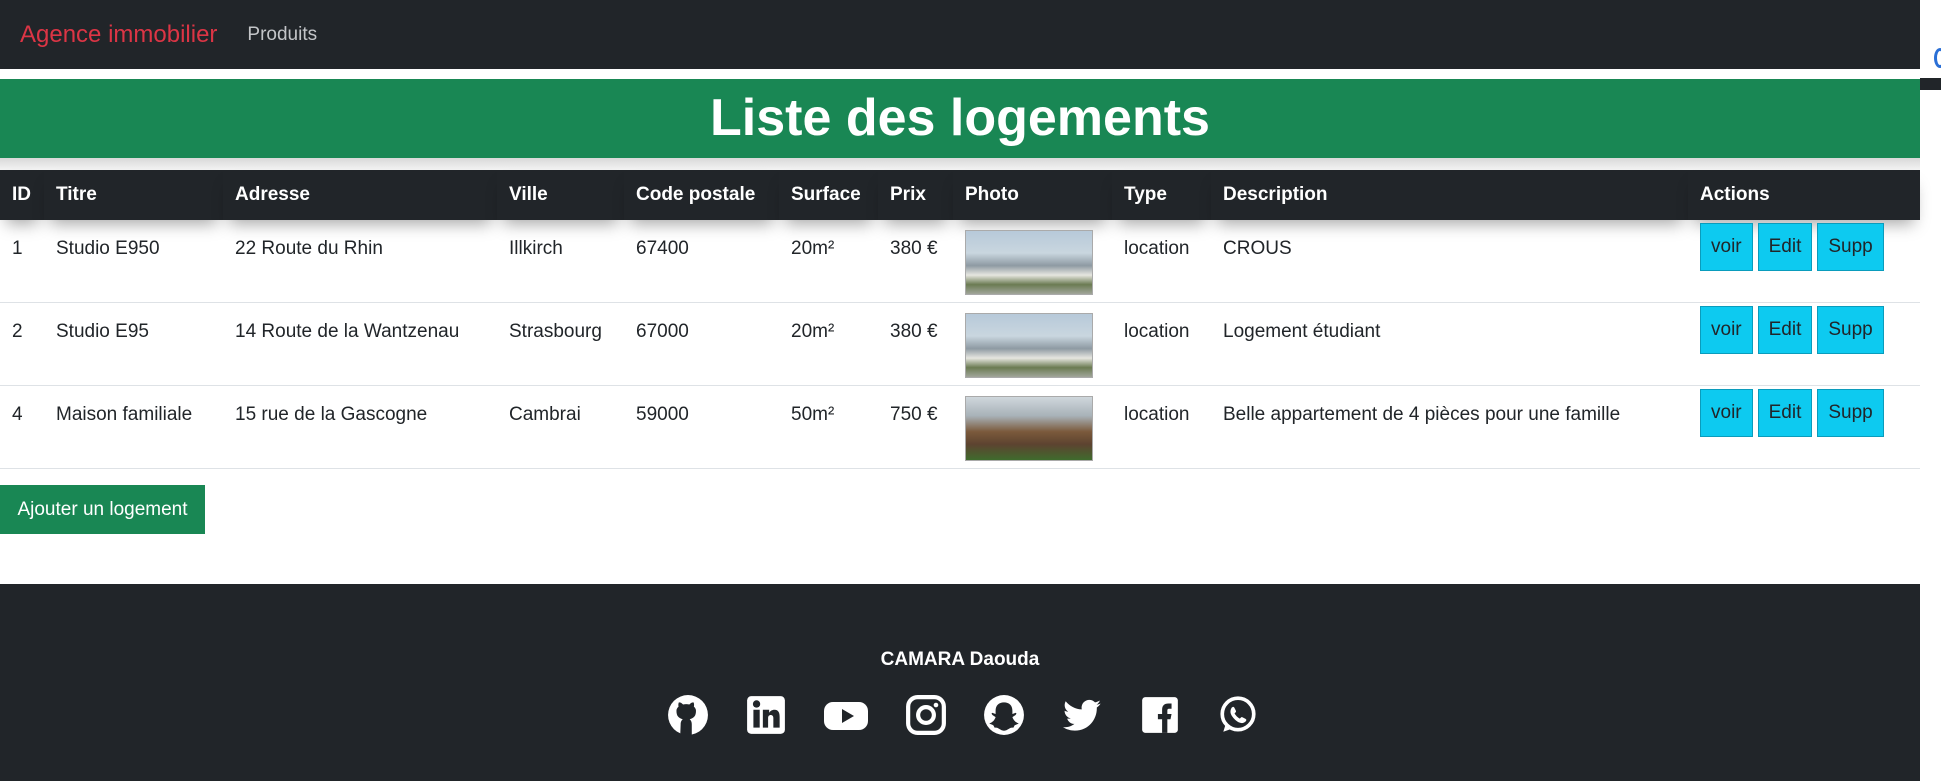 This screenshot has width=1941, height=781. Describe the element at coordinates (17, 414) in the screenshot. I see `cell-id: 4` at that location.